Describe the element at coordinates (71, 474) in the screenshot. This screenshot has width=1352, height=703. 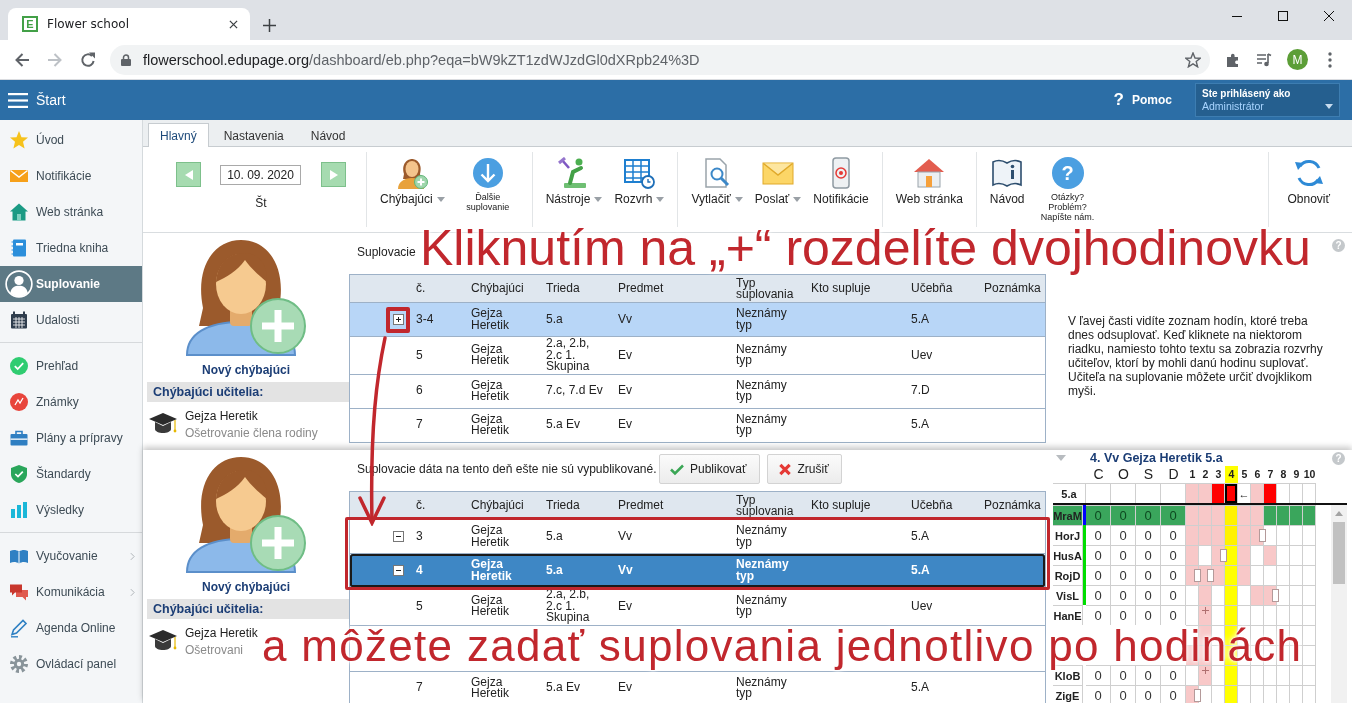
I see `sidebar-item: Štandardy` at that location.